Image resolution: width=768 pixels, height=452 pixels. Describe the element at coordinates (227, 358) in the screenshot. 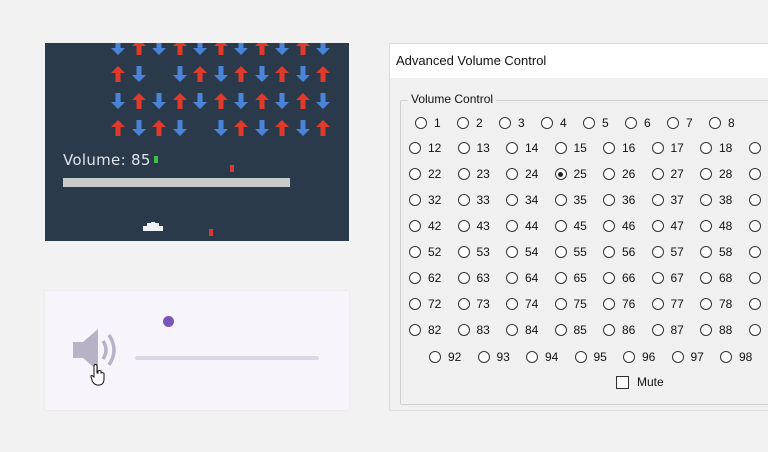

I see `volume-slider-track` at that location.